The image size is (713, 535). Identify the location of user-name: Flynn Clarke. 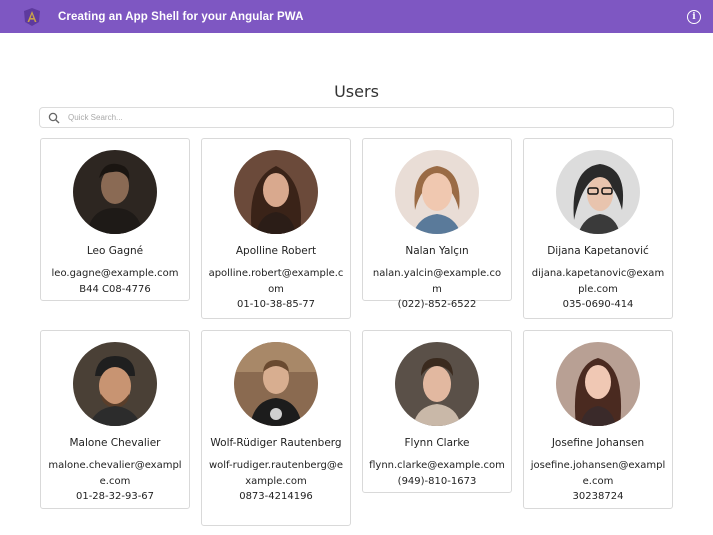
(437, 443).